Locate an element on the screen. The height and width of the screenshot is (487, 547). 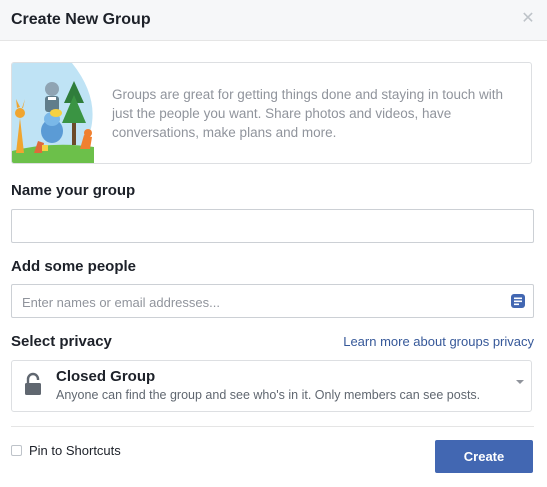
add-people-label: Add some people is located at coordinates (74, 266).